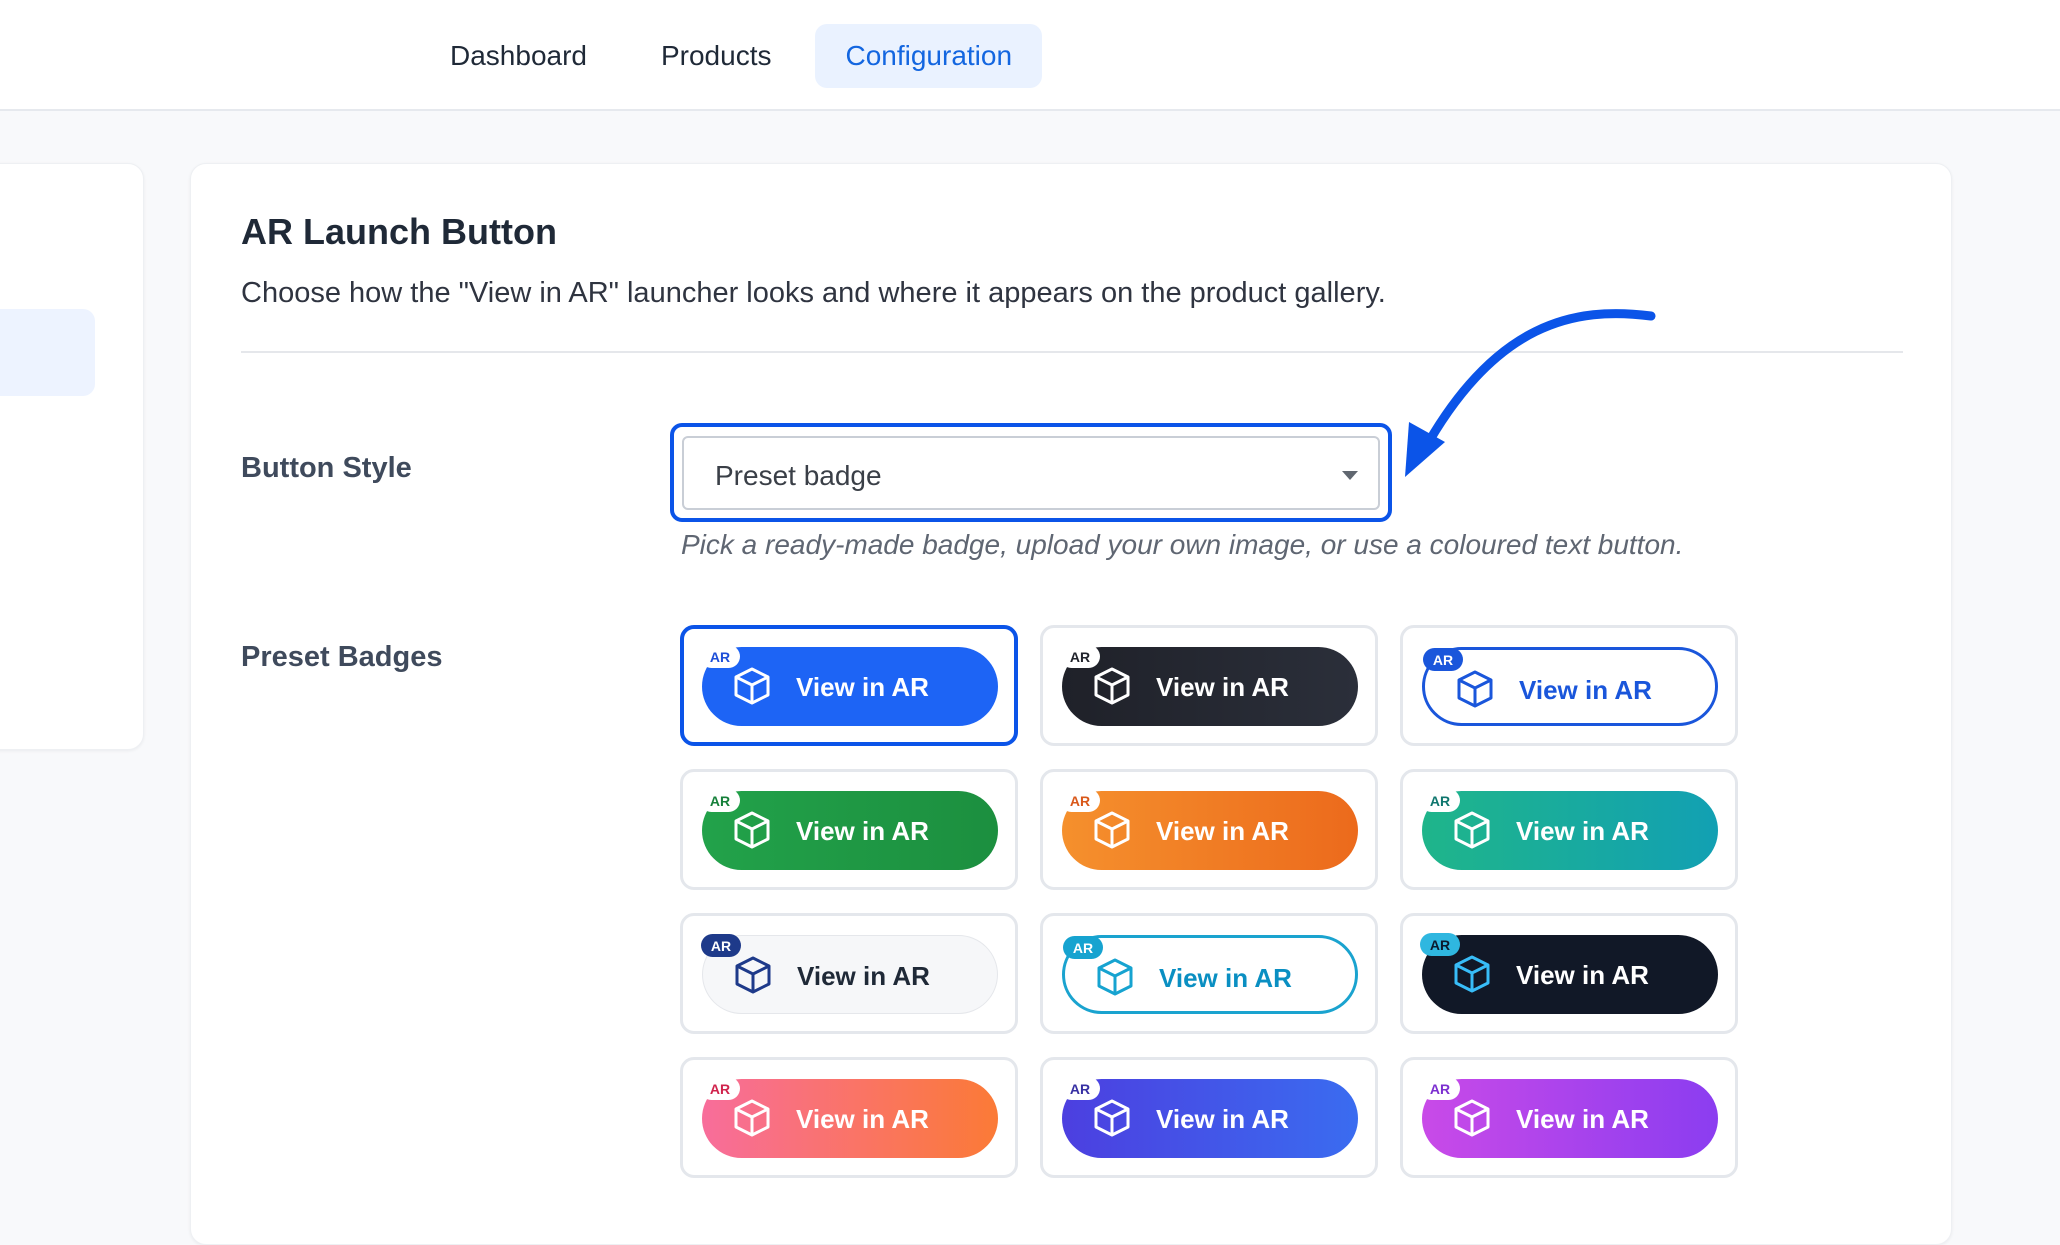  I want to click on main-nav: Dashboard Products Configuration, so click(731, 56).